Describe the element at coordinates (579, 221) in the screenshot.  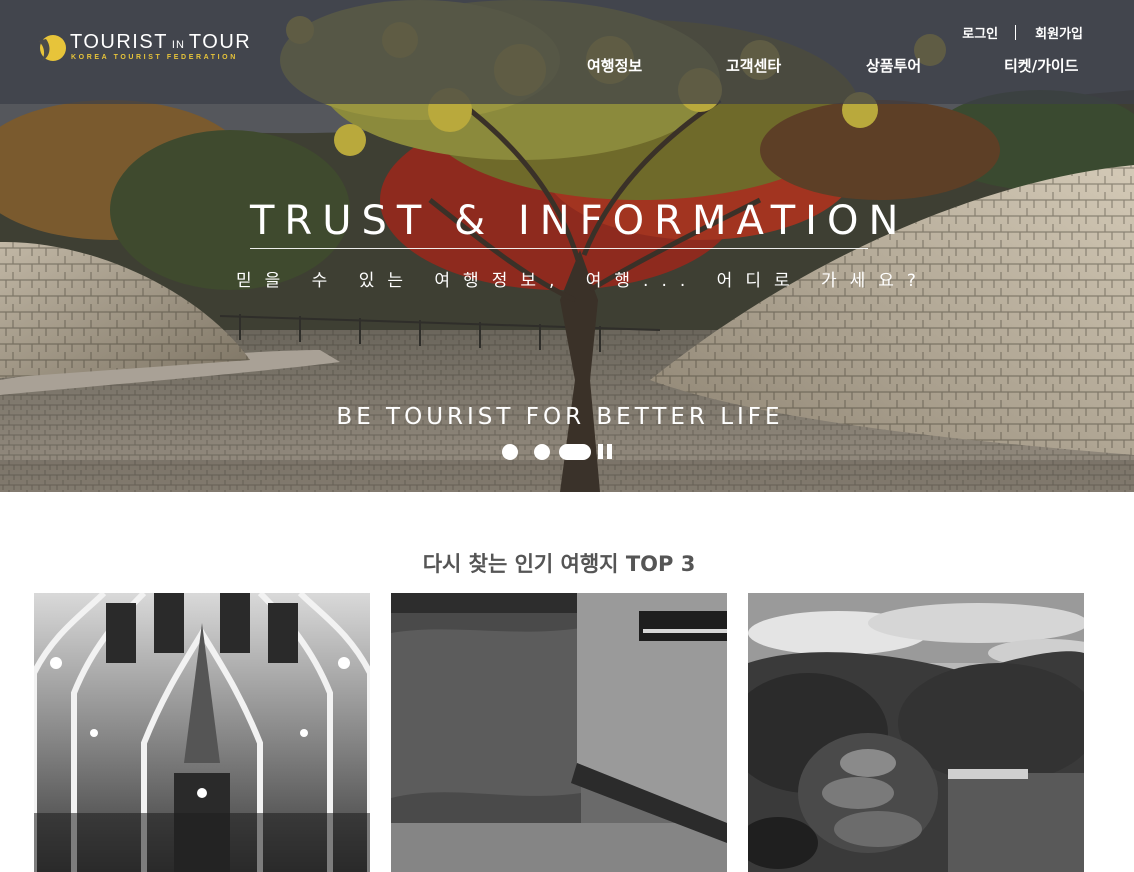
I see `hero-title: TRUST & INFORMATION` at that location.